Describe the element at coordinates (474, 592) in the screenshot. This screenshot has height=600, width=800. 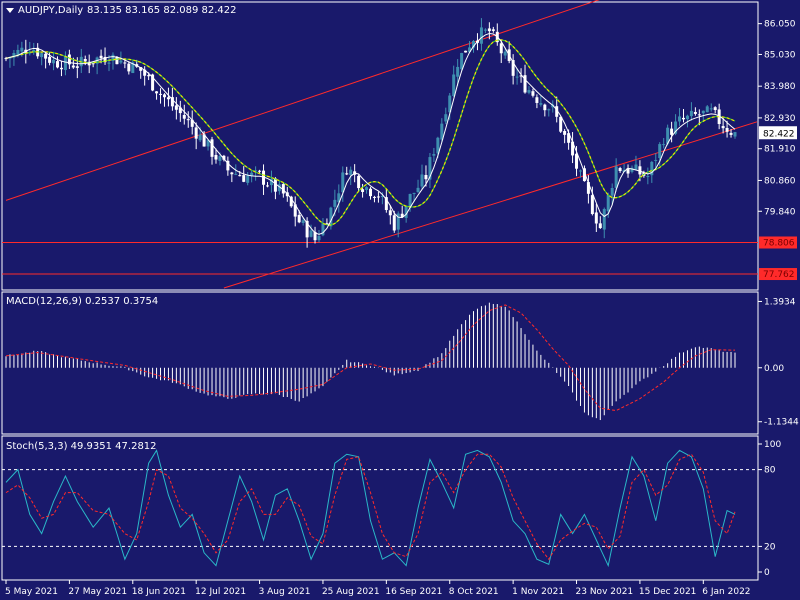
I see `date-tick-label: 8 Oct 2021` at that location.